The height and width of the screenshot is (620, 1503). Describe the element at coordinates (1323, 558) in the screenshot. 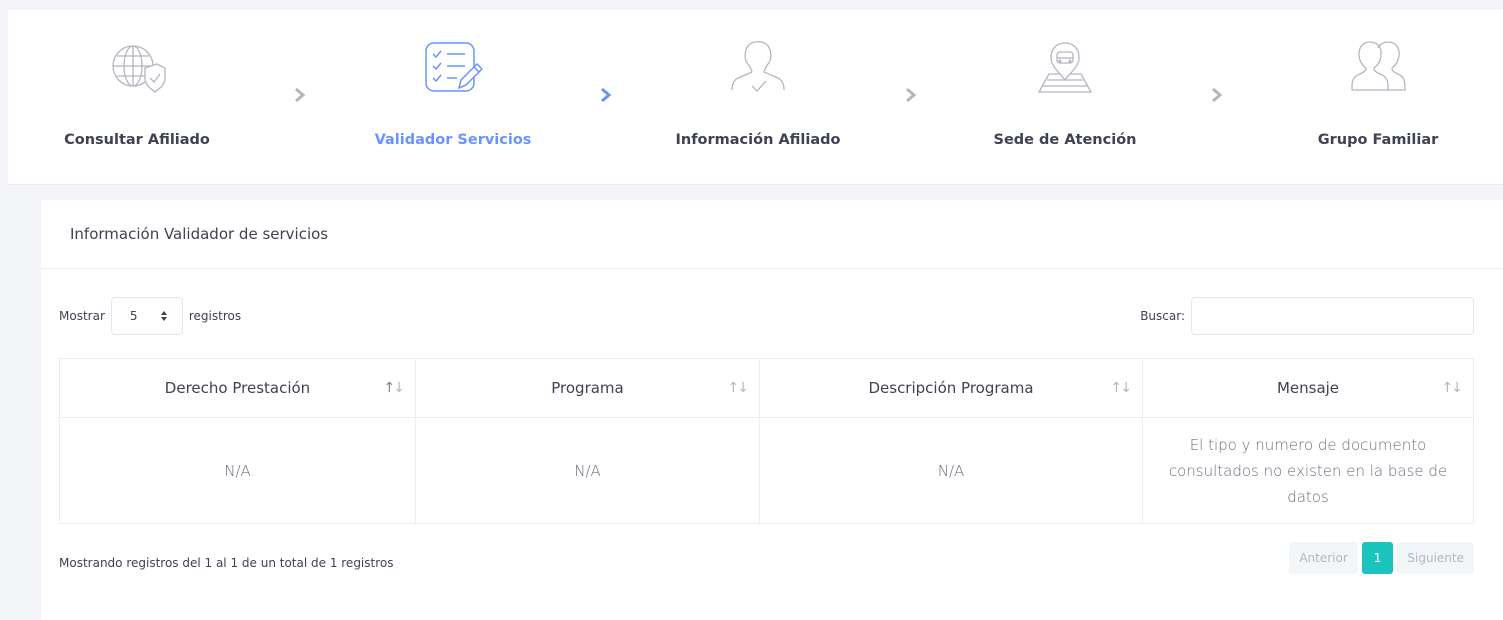

I see `previous-page-button: Anterior` at that location.